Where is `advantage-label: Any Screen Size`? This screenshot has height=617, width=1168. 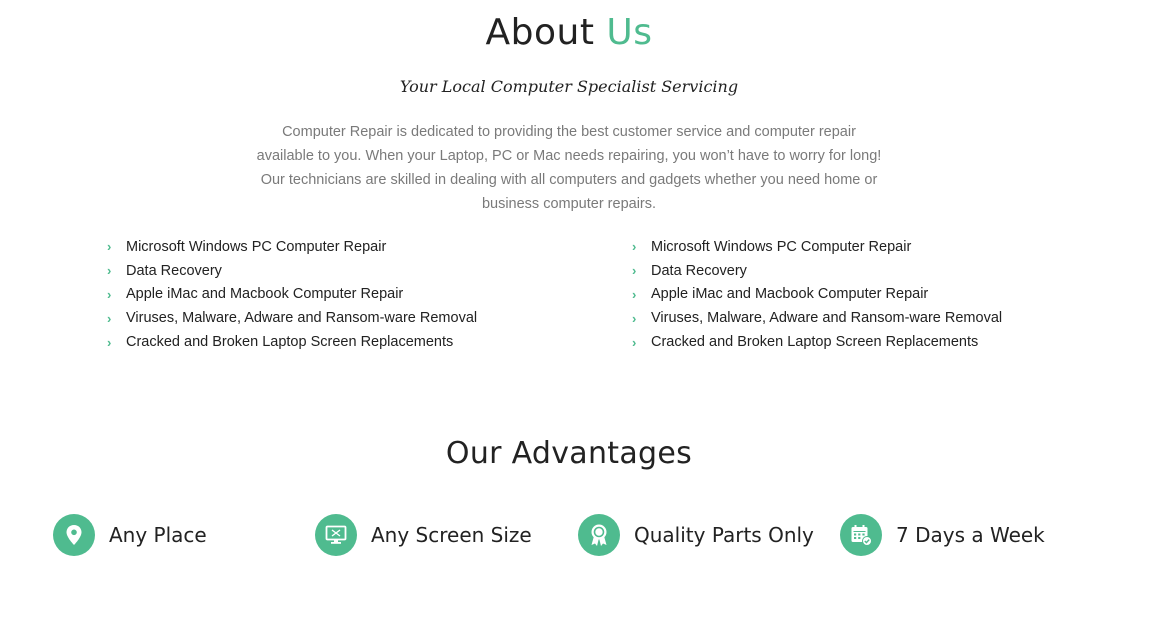 advantage-label: Any Screen Size is located at coordinates (451, 535).